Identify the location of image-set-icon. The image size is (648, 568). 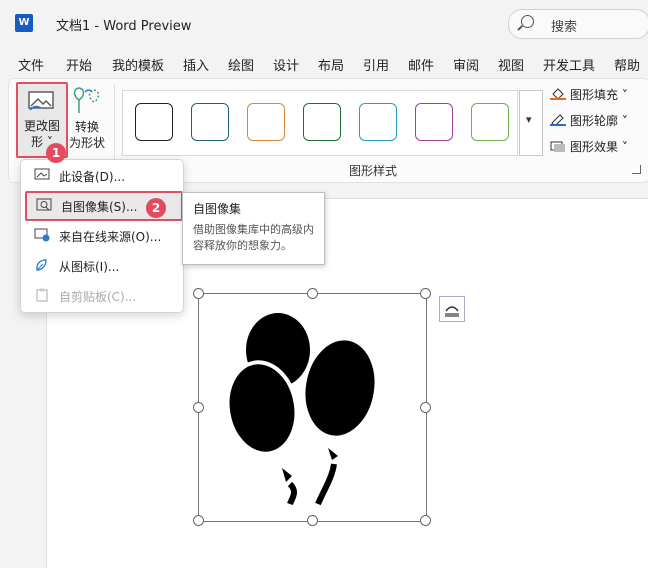
(44, 204).